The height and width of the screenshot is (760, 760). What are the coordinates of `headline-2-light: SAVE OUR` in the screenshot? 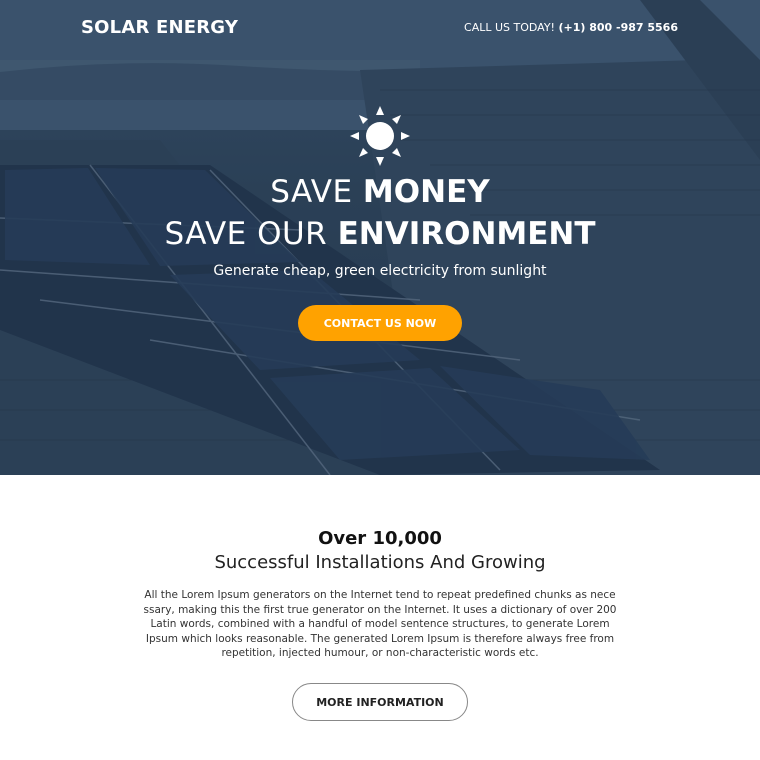 It's located at (251, 234).